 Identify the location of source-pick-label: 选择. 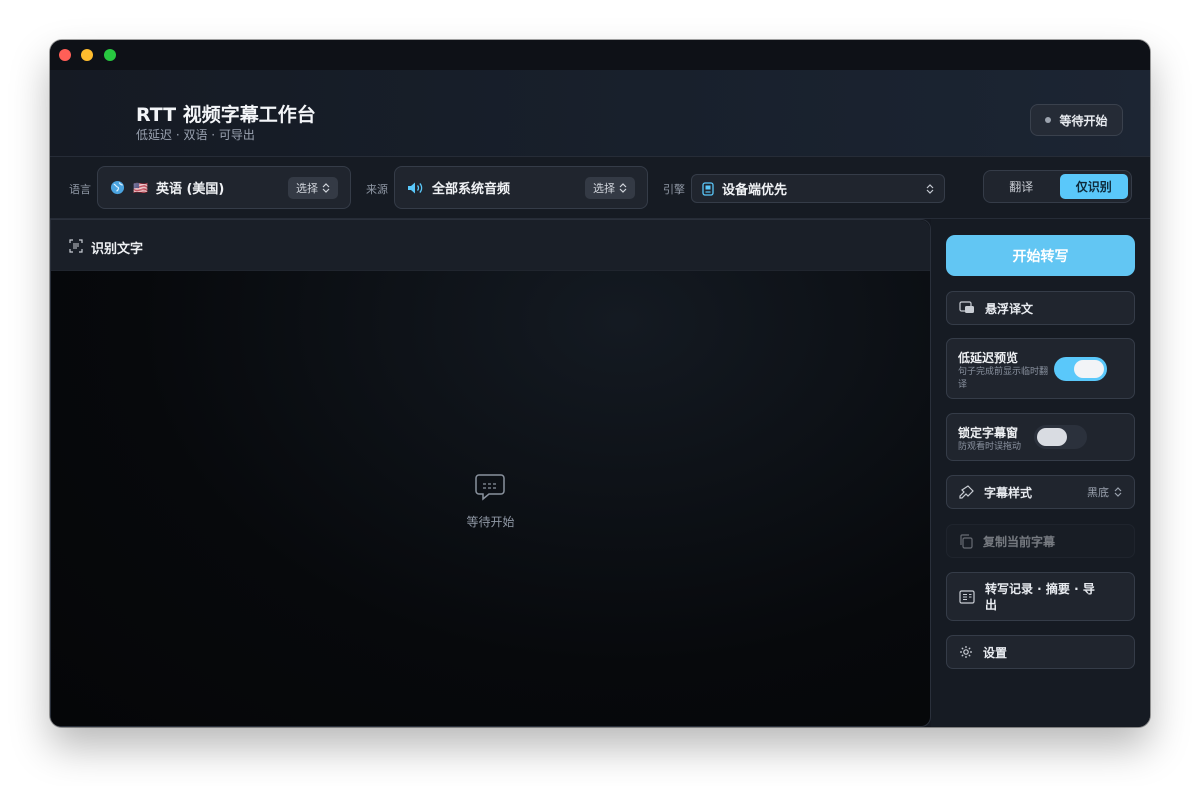
(604, 188).